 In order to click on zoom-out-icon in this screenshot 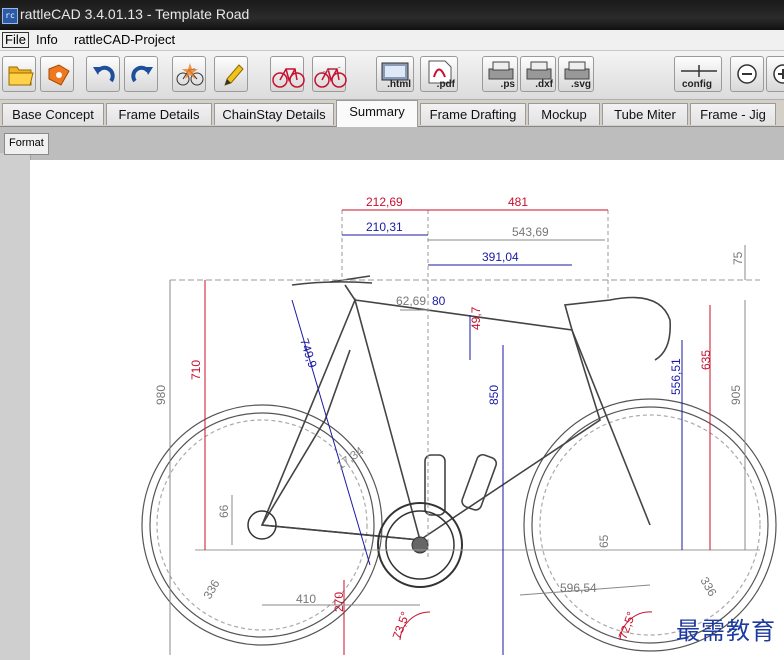, I will do `click(747, 74)`.